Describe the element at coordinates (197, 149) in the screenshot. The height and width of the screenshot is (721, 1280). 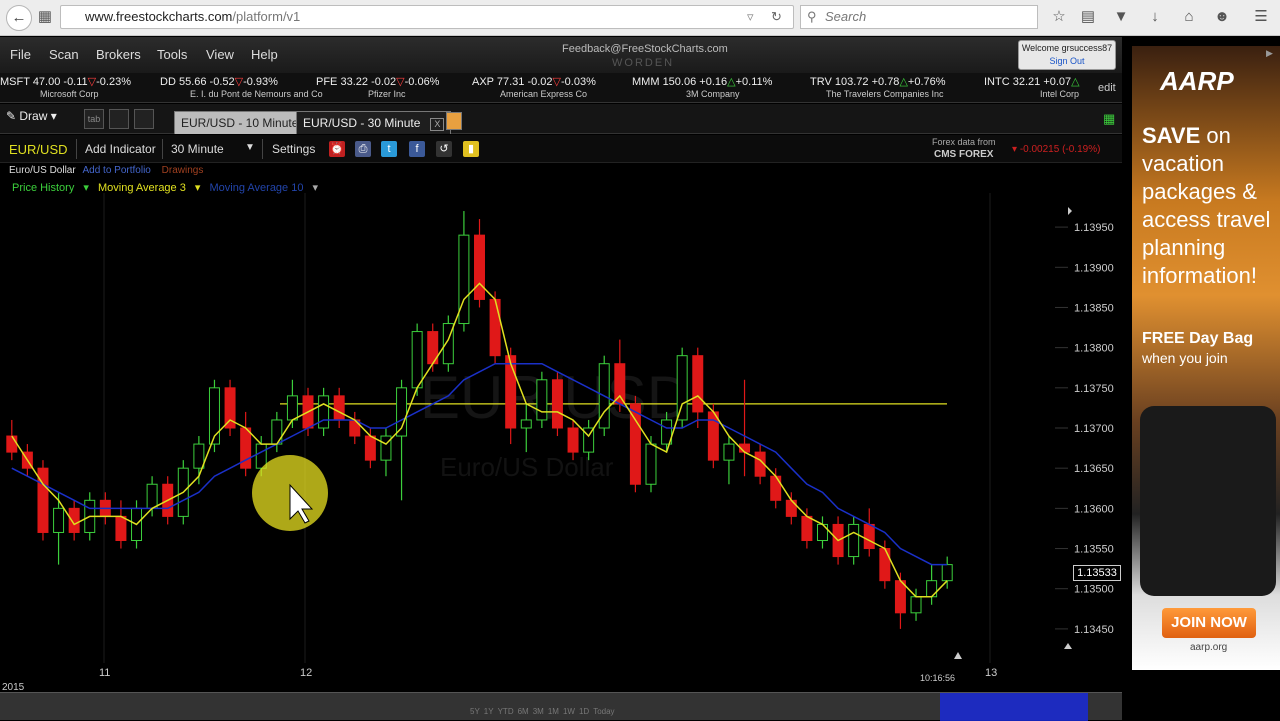
I see `interval-select: 30 Minute` at that location.